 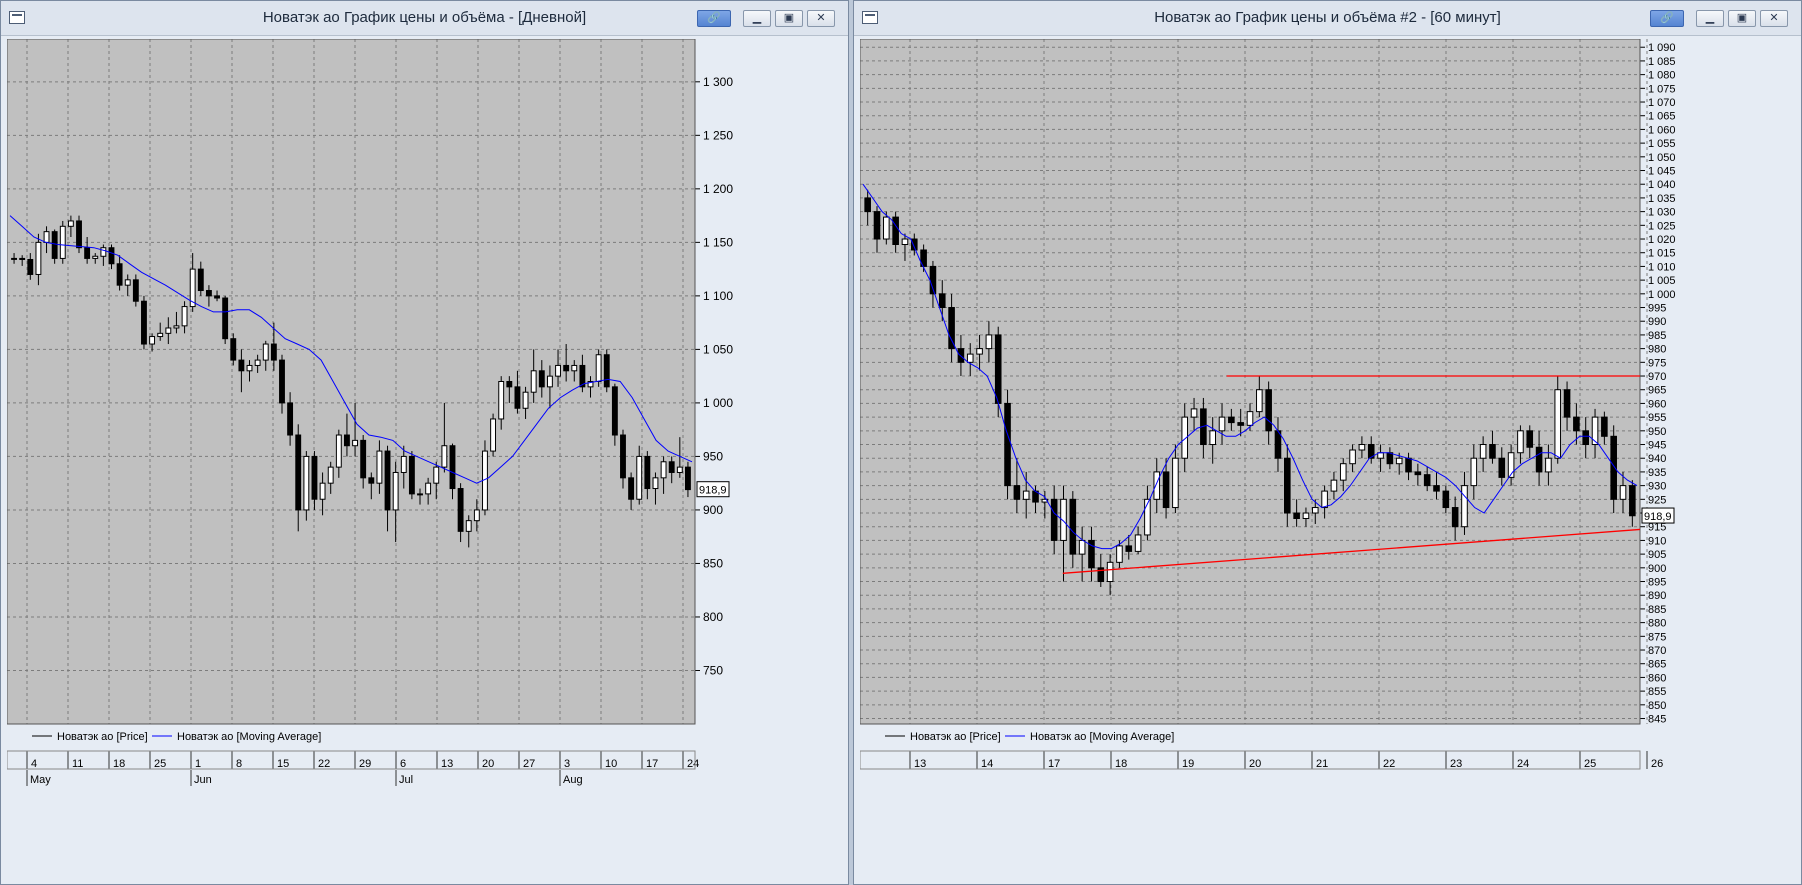 What do you see at coordinates (1662, 117) in the screenshot?
I see `y-tick-label: 1 065` at bounding box center [1662, 117].